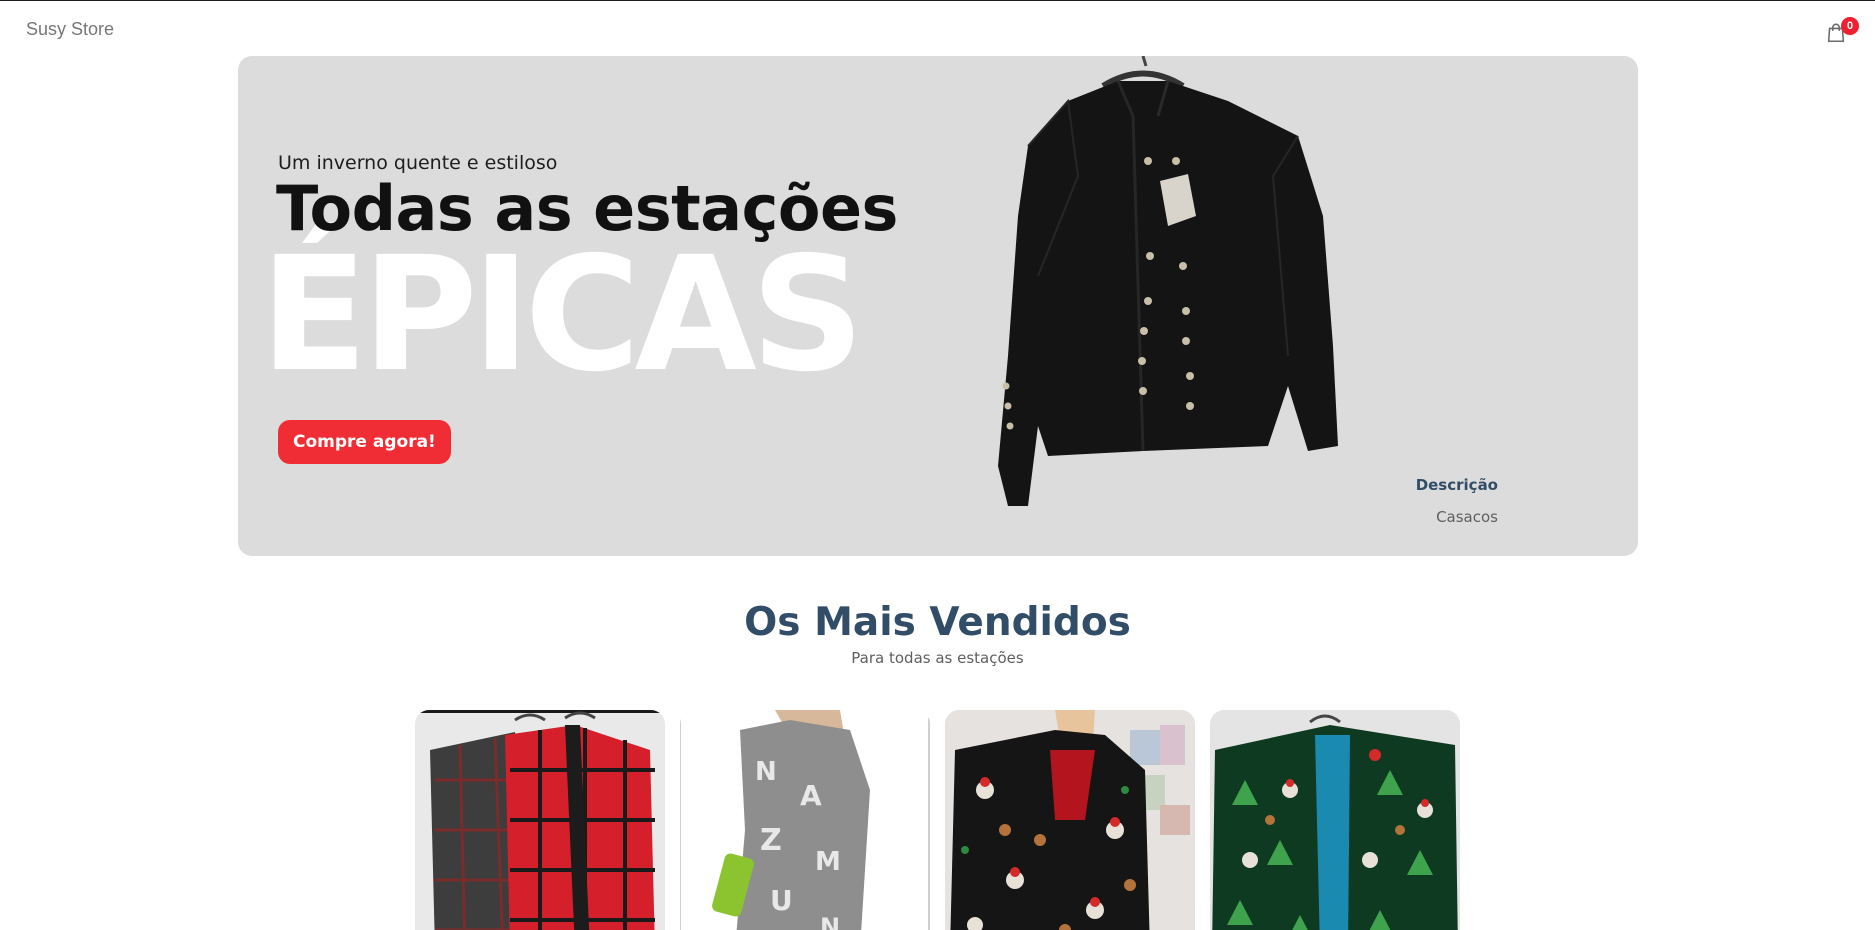 This screenshot has width=1875, height=930. What do you see at coordinates (811, 795) in the screenshot?
I see `svg-text: A` at bounding box center [811, 795].